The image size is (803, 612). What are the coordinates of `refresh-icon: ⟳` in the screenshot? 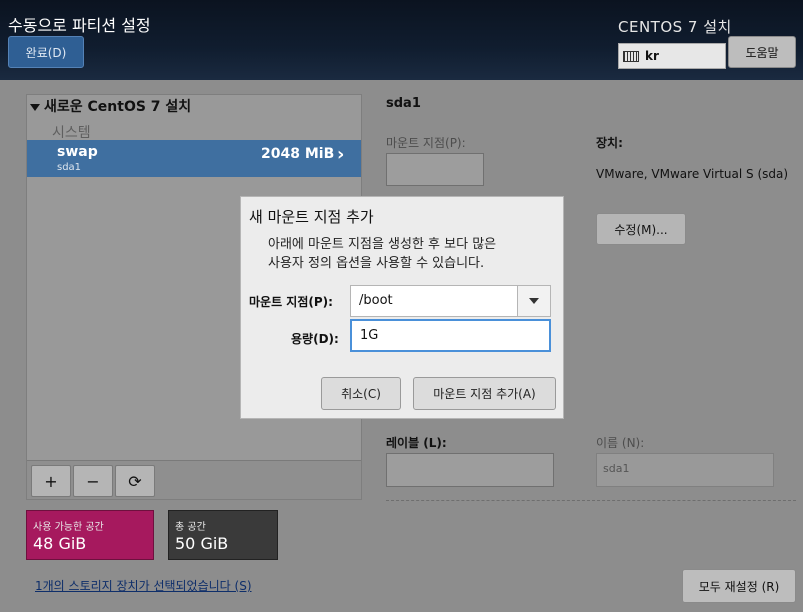 It's located at (135, 481).